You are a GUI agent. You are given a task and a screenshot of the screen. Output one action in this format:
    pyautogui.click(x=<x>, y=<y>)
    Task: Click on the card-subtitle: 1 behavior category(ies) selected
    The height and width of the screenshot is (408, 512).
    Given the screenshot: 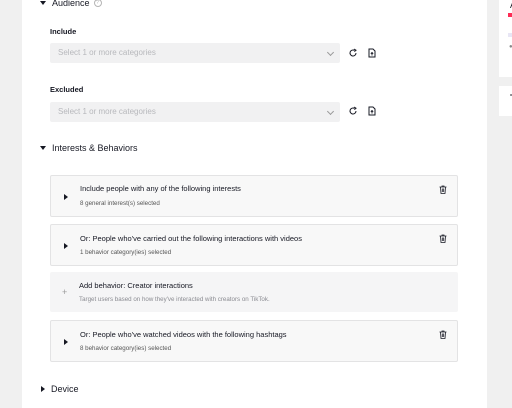 What is the action you would take?
    pyautogui.click(x=126, y=252)
    